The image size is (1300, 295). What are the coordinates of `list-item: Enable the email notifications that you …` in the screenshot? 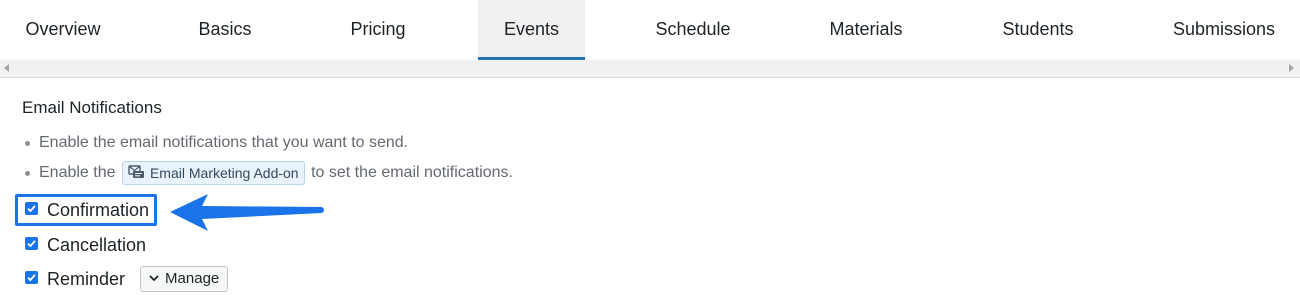 It's located at (267, 143).